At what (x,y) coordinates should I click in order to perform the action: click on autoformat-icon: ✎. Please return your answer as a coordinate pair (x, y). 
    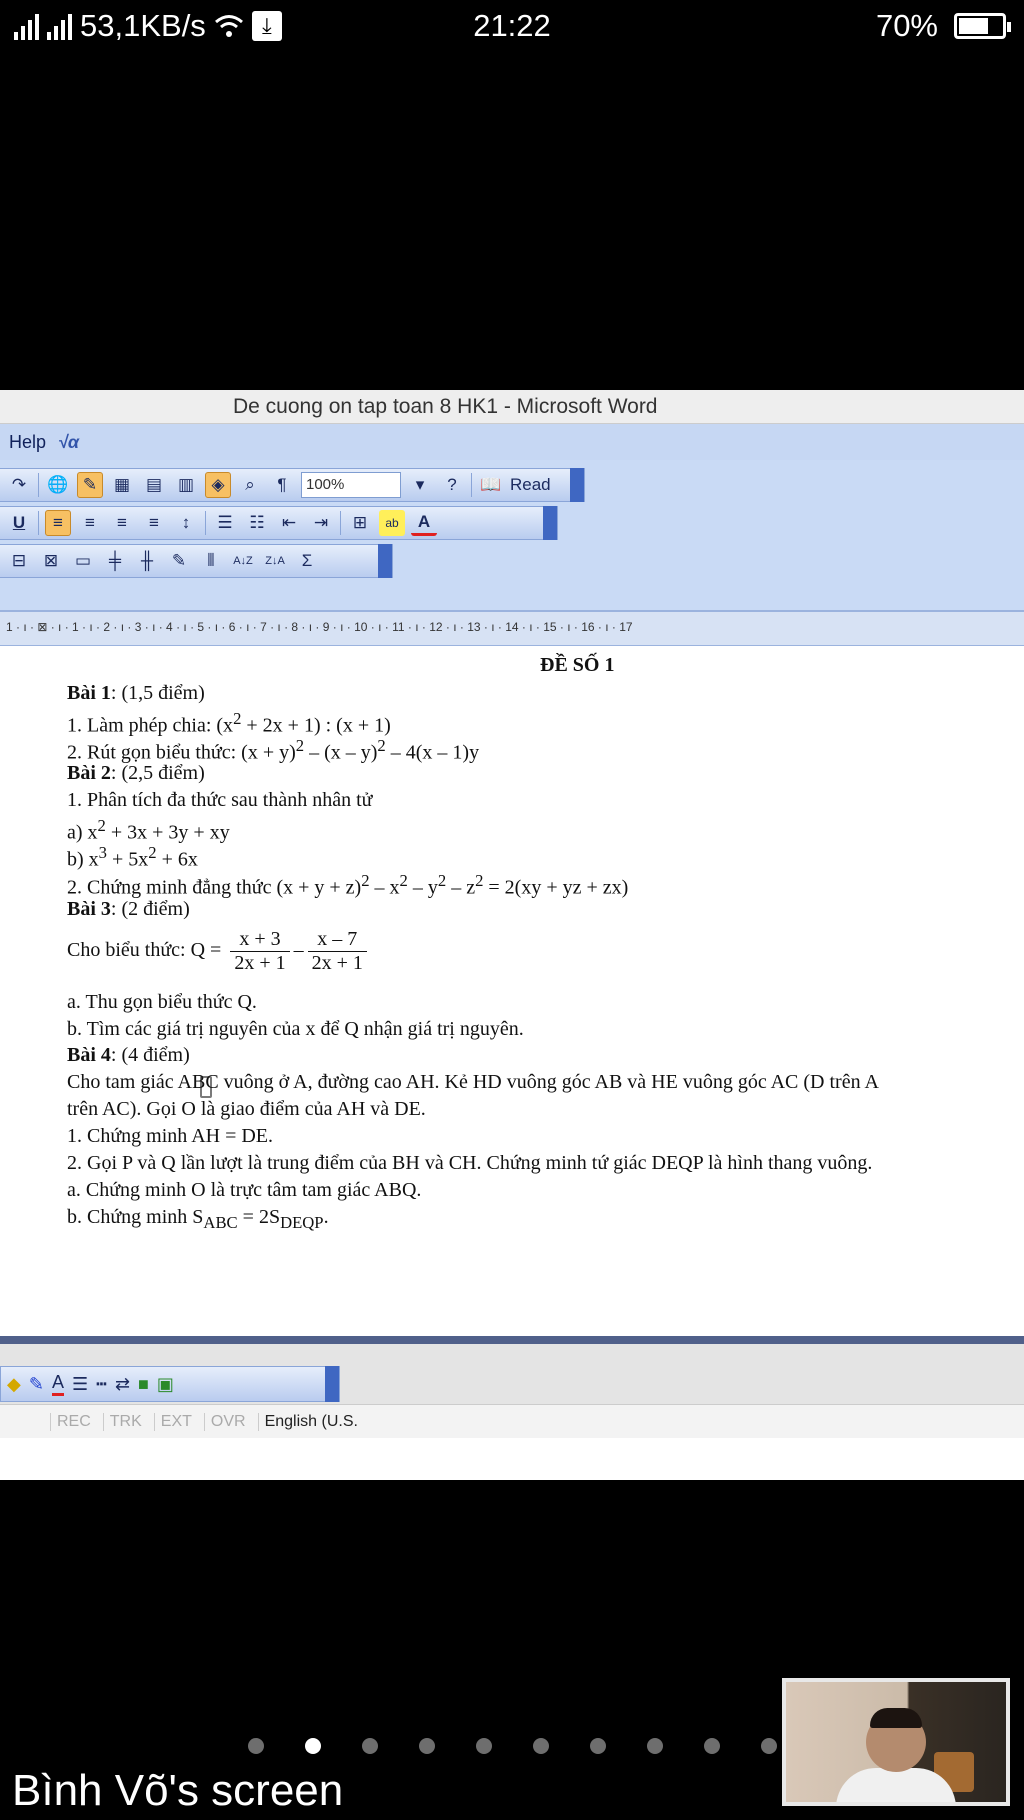
    Looking at the image, I should click on (179, 561).